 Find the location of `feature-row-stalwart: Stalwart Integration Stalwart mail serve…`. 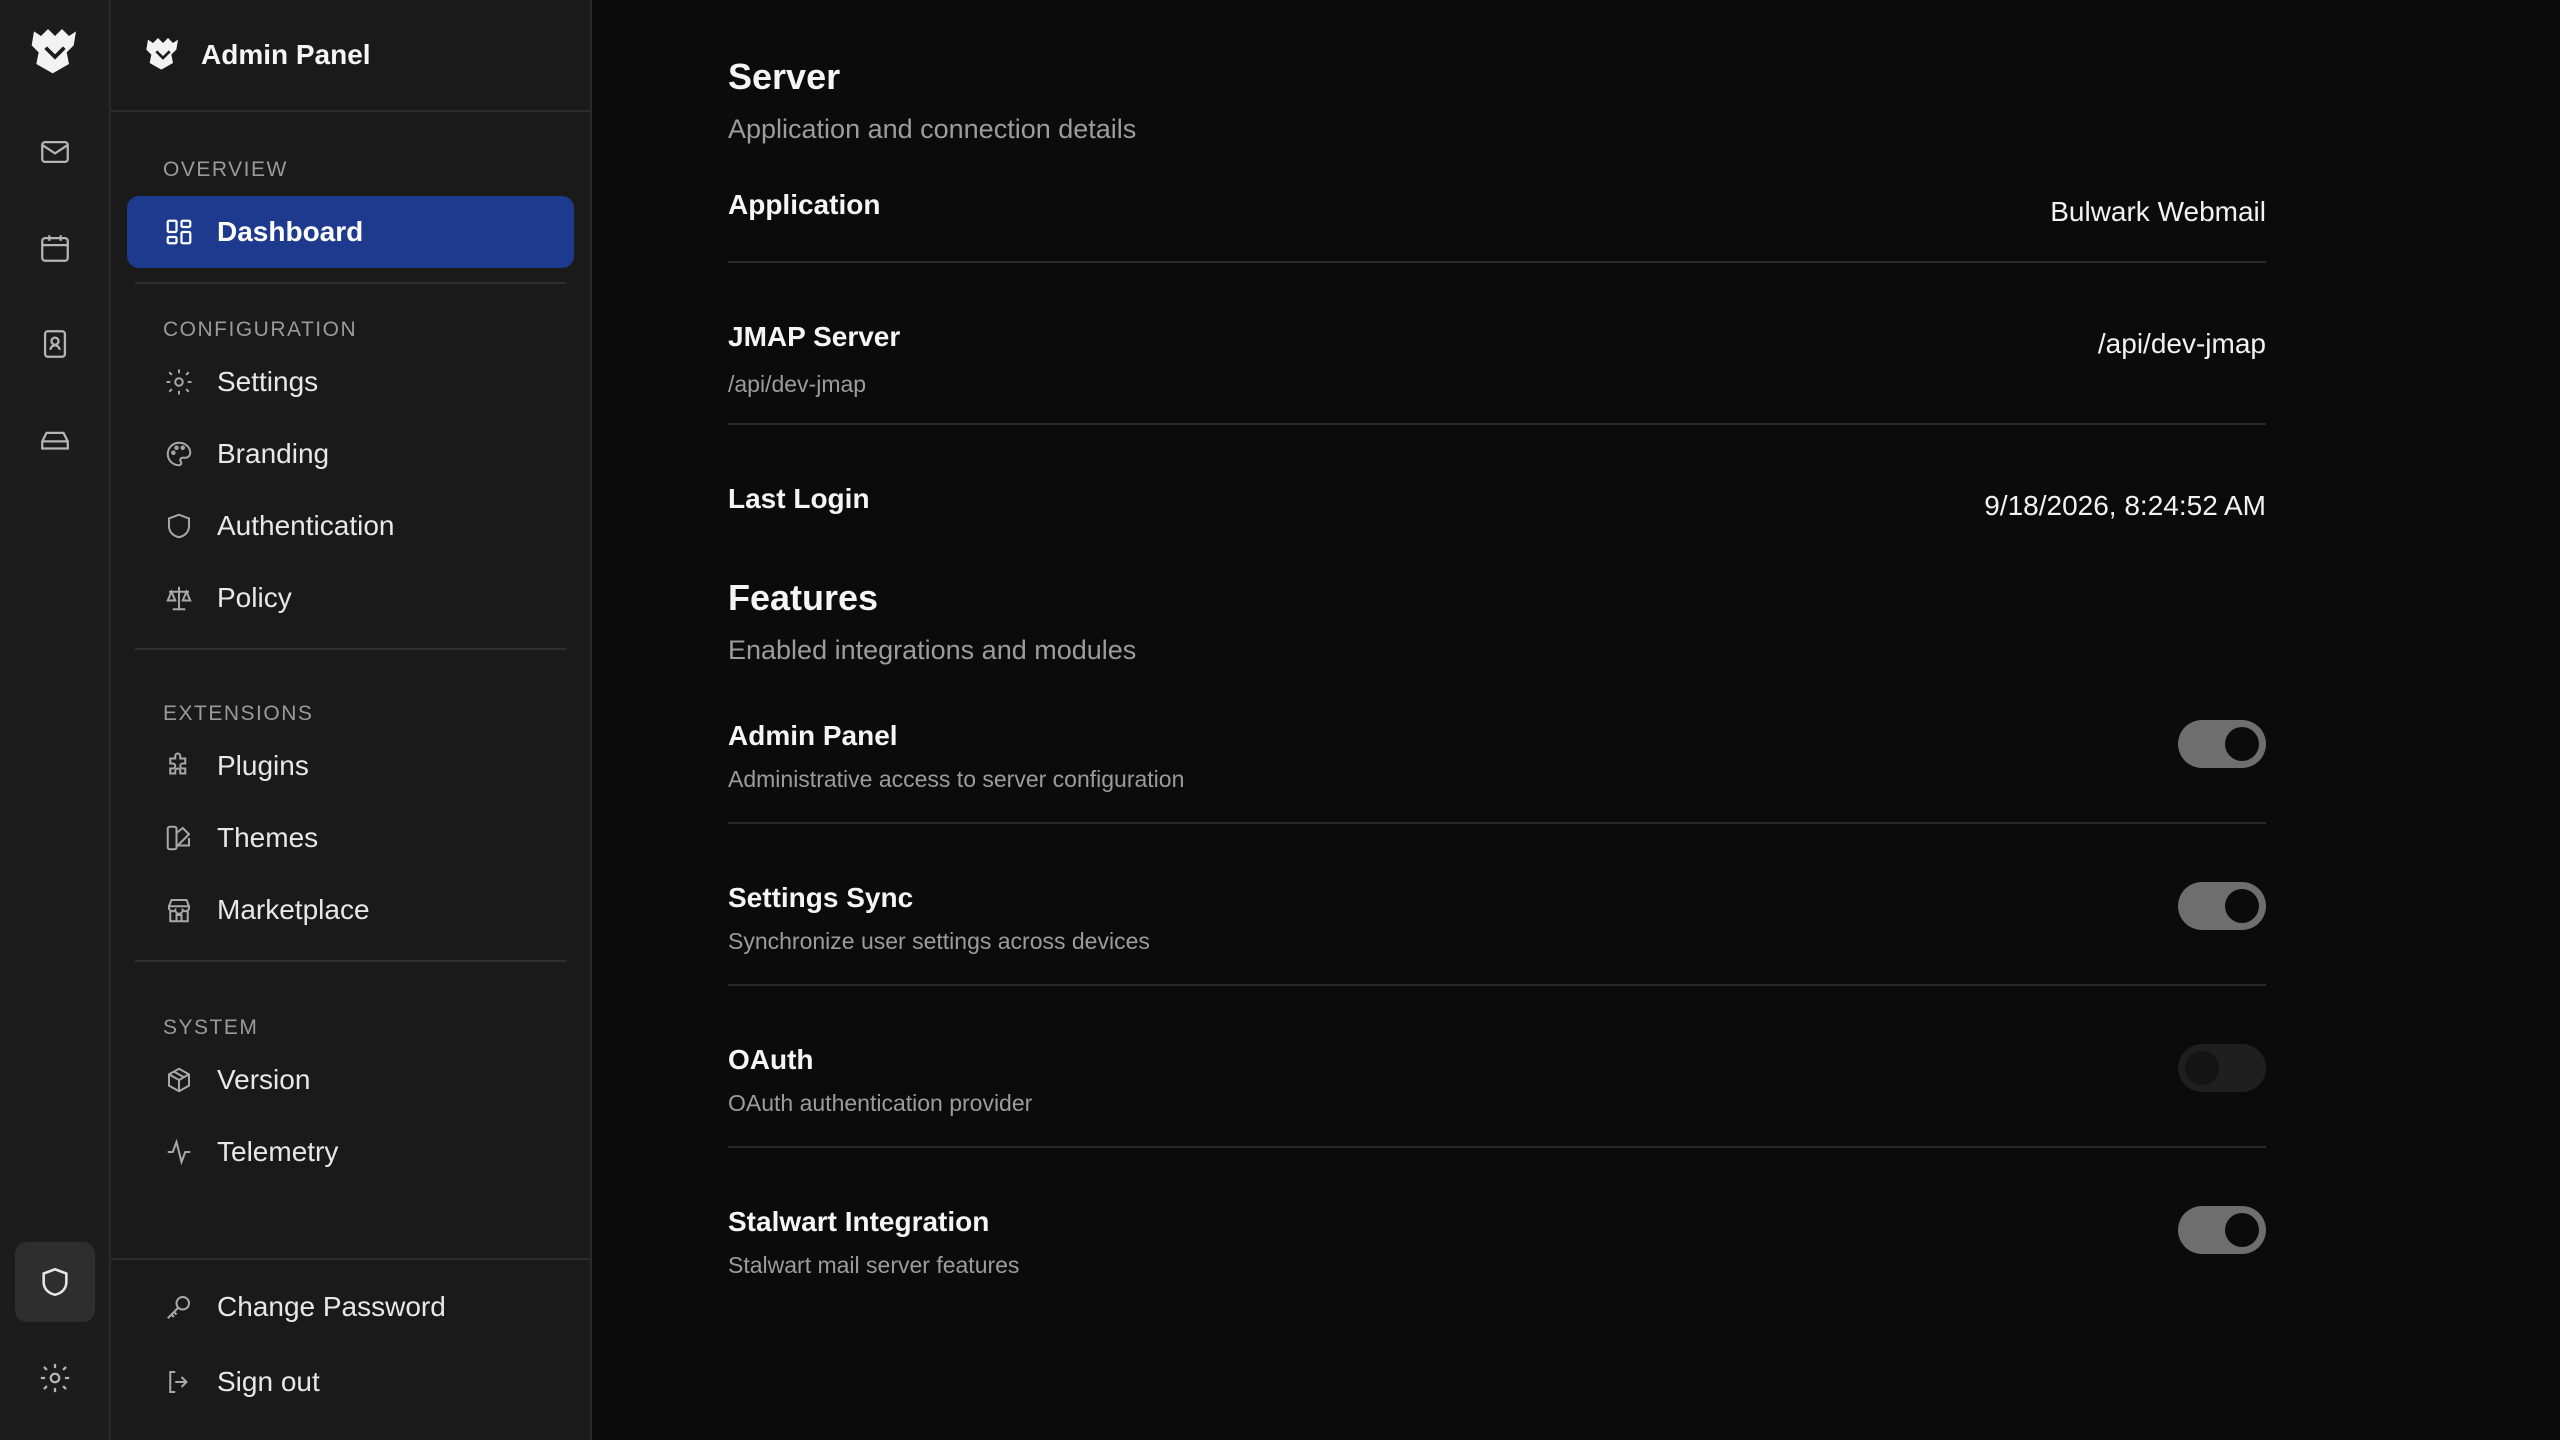

feature-row-stalwart: Stalwart Integration Stalwart mail serve… is located at coordinates (1497, 1223).